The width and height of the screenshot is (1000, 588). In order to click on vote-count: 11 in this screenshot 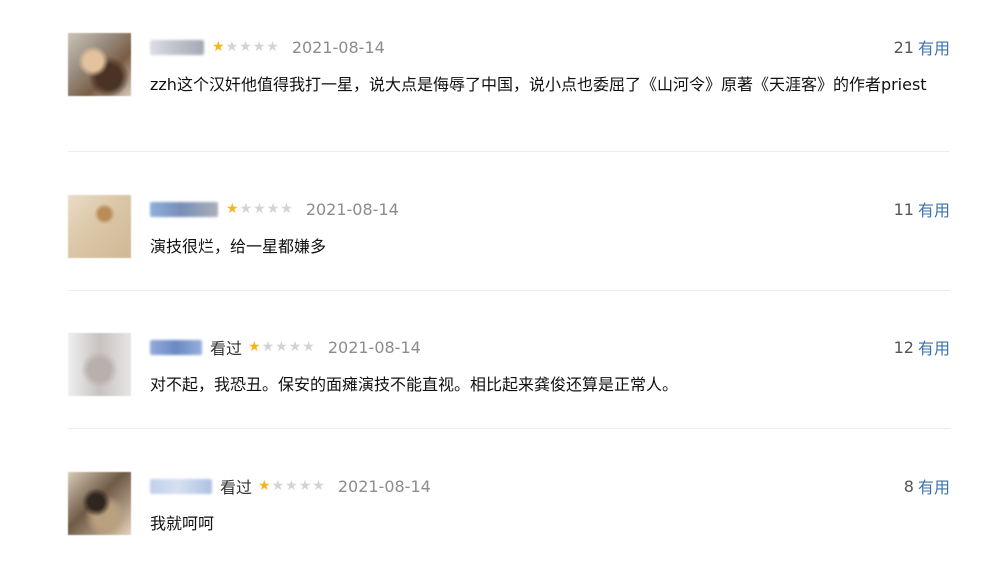, I will do `click(903, 209)`.